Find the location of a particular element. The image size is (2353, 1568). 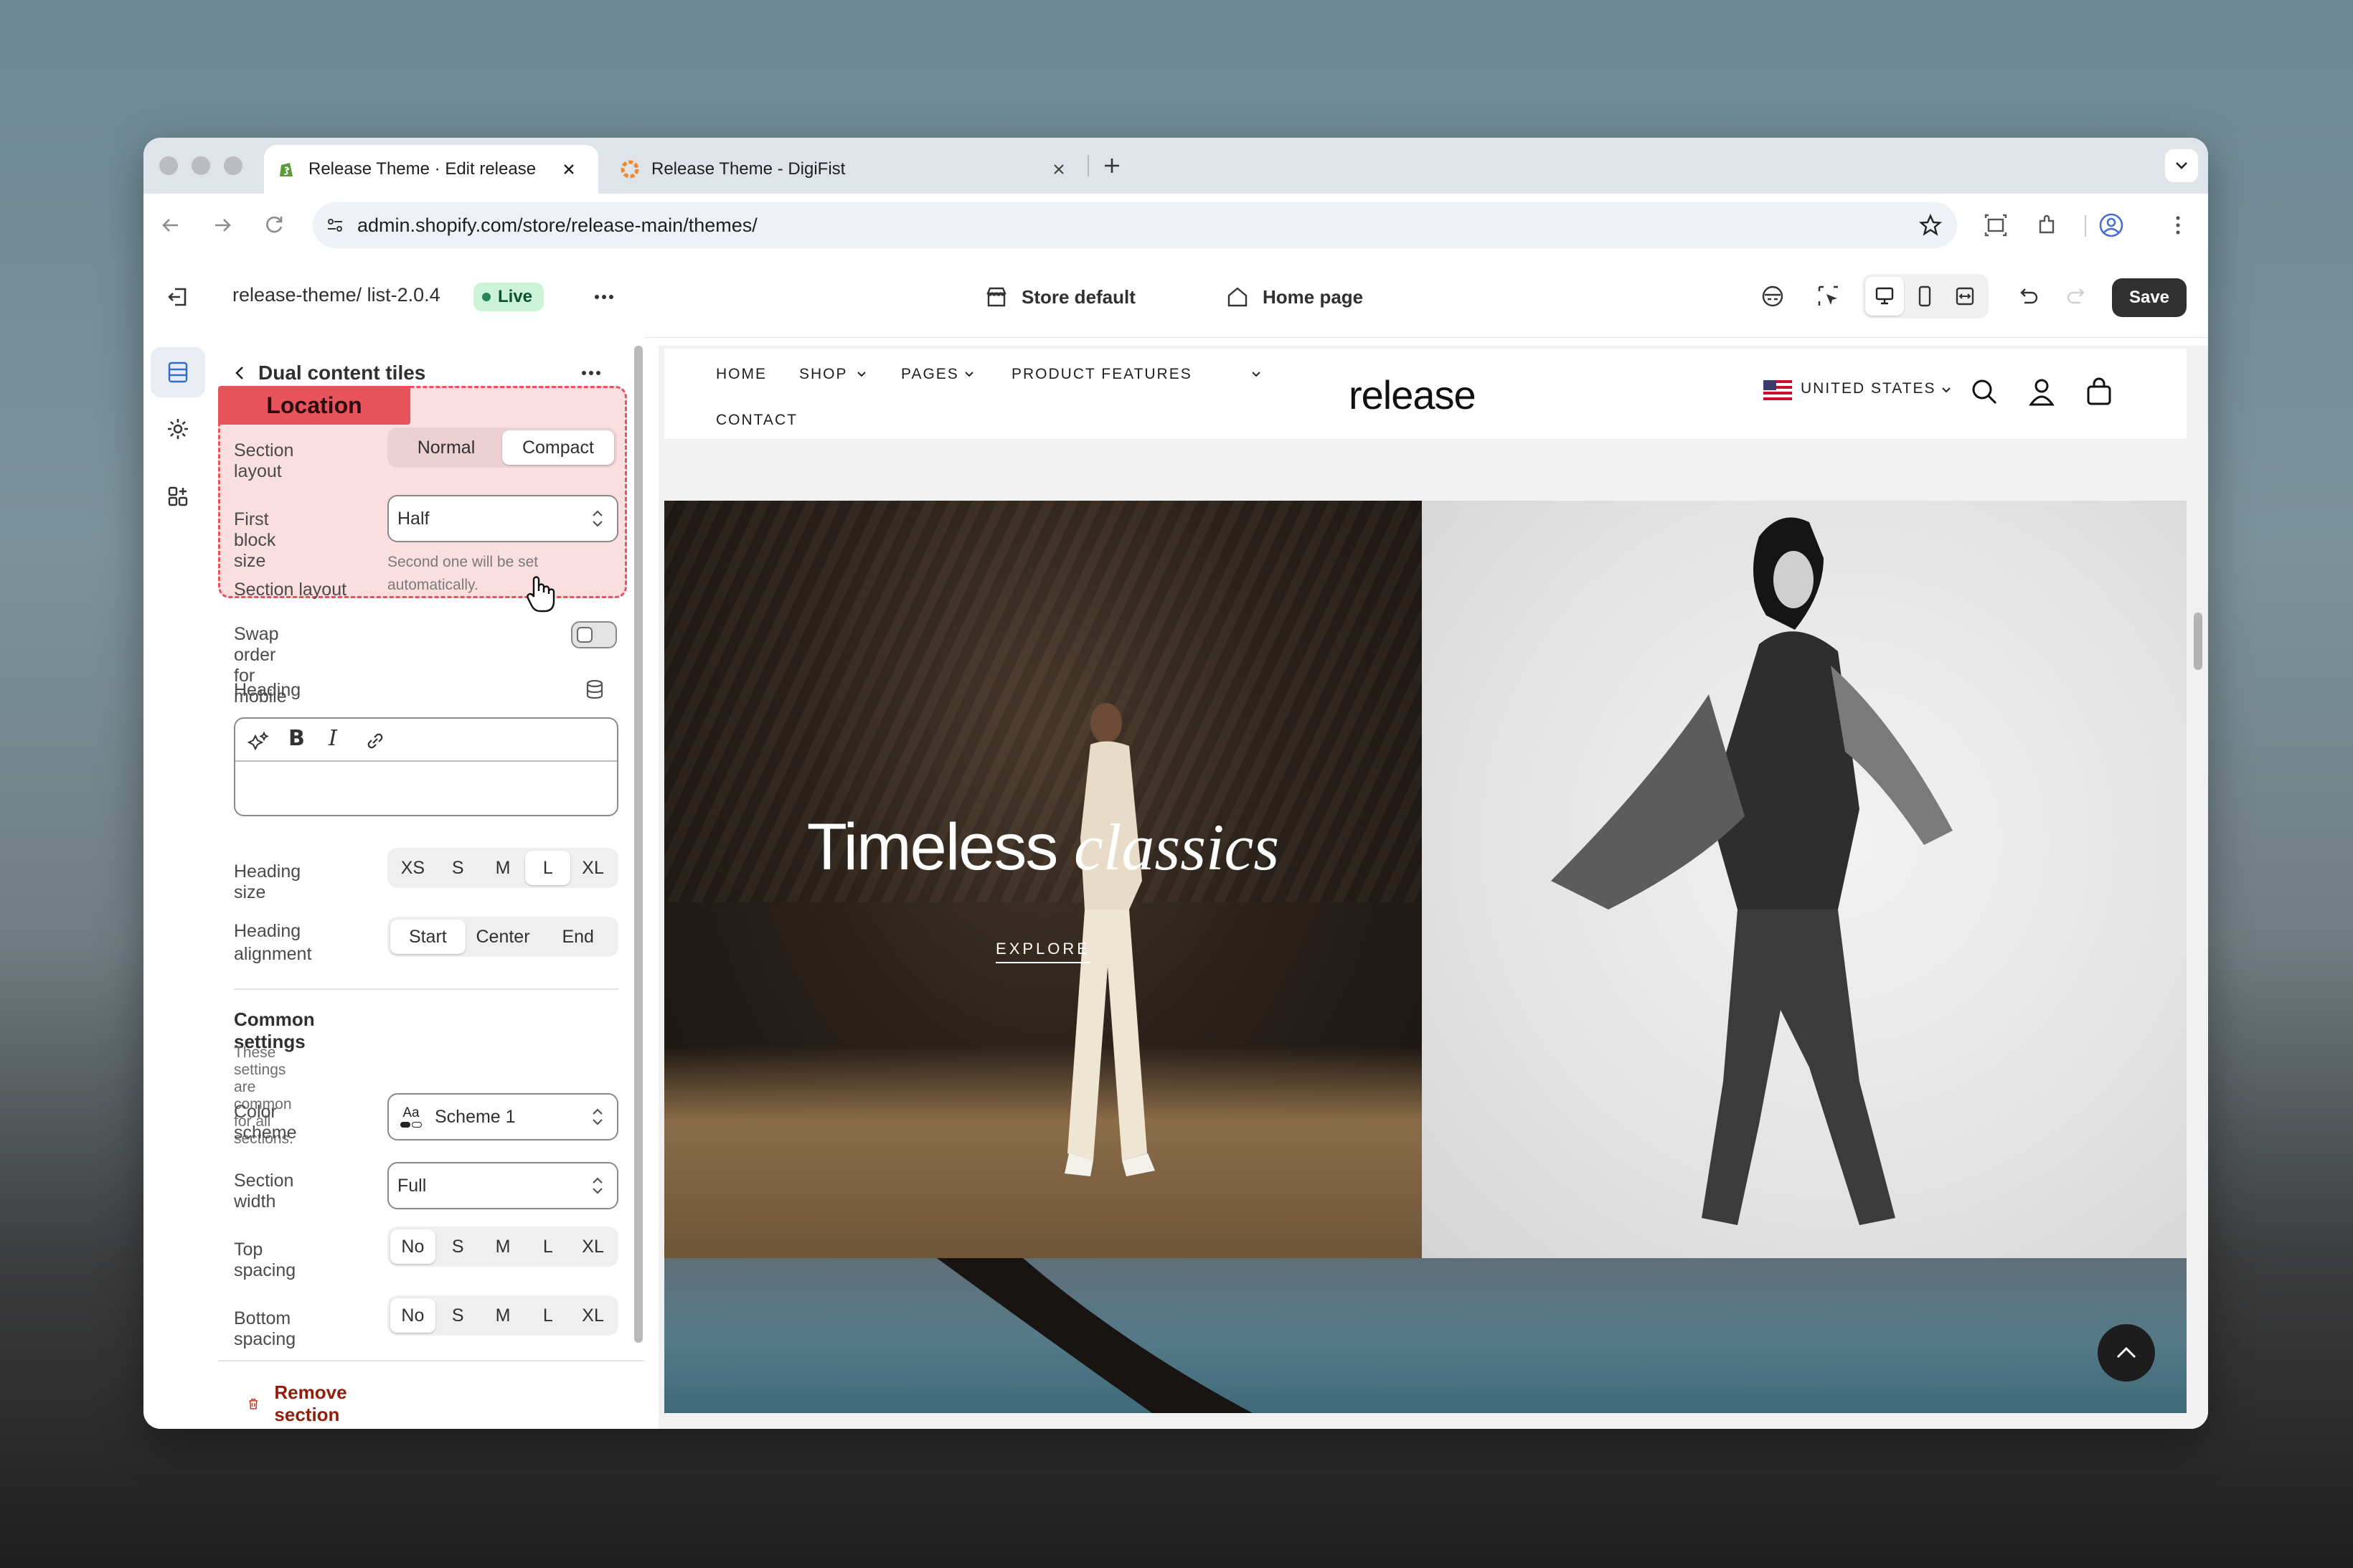

nav-product-features: PRODUCT FEATURES is located at coordinates (1102, 374).